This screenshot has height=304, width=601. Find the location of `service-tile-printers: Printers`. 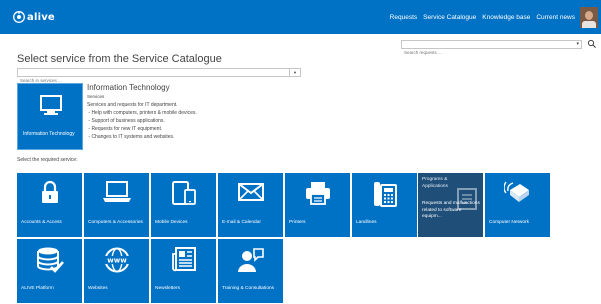

service-tile-printers: Printers is located at coordinates (317, 205).